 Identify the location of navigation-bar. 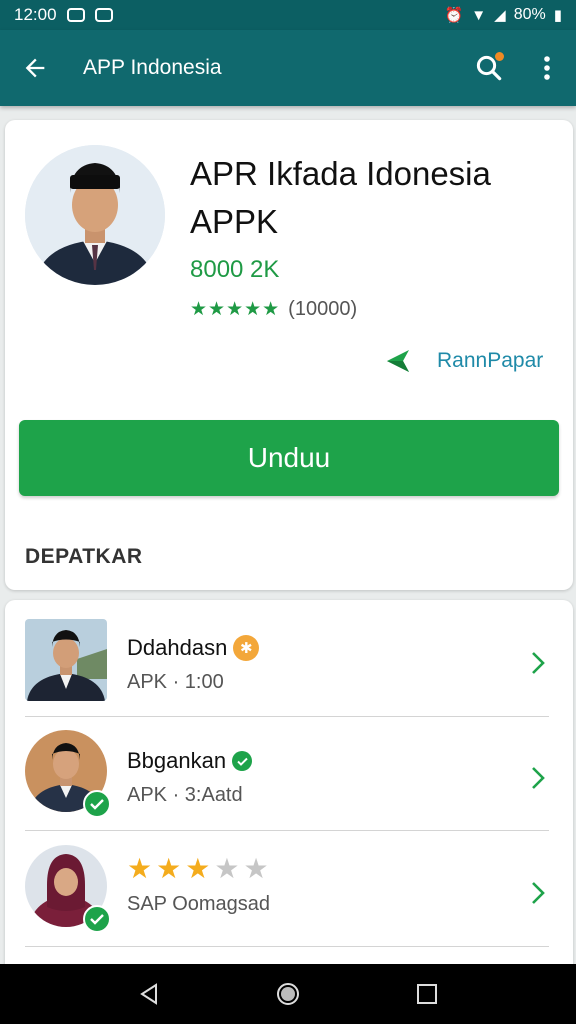
(288, 994).